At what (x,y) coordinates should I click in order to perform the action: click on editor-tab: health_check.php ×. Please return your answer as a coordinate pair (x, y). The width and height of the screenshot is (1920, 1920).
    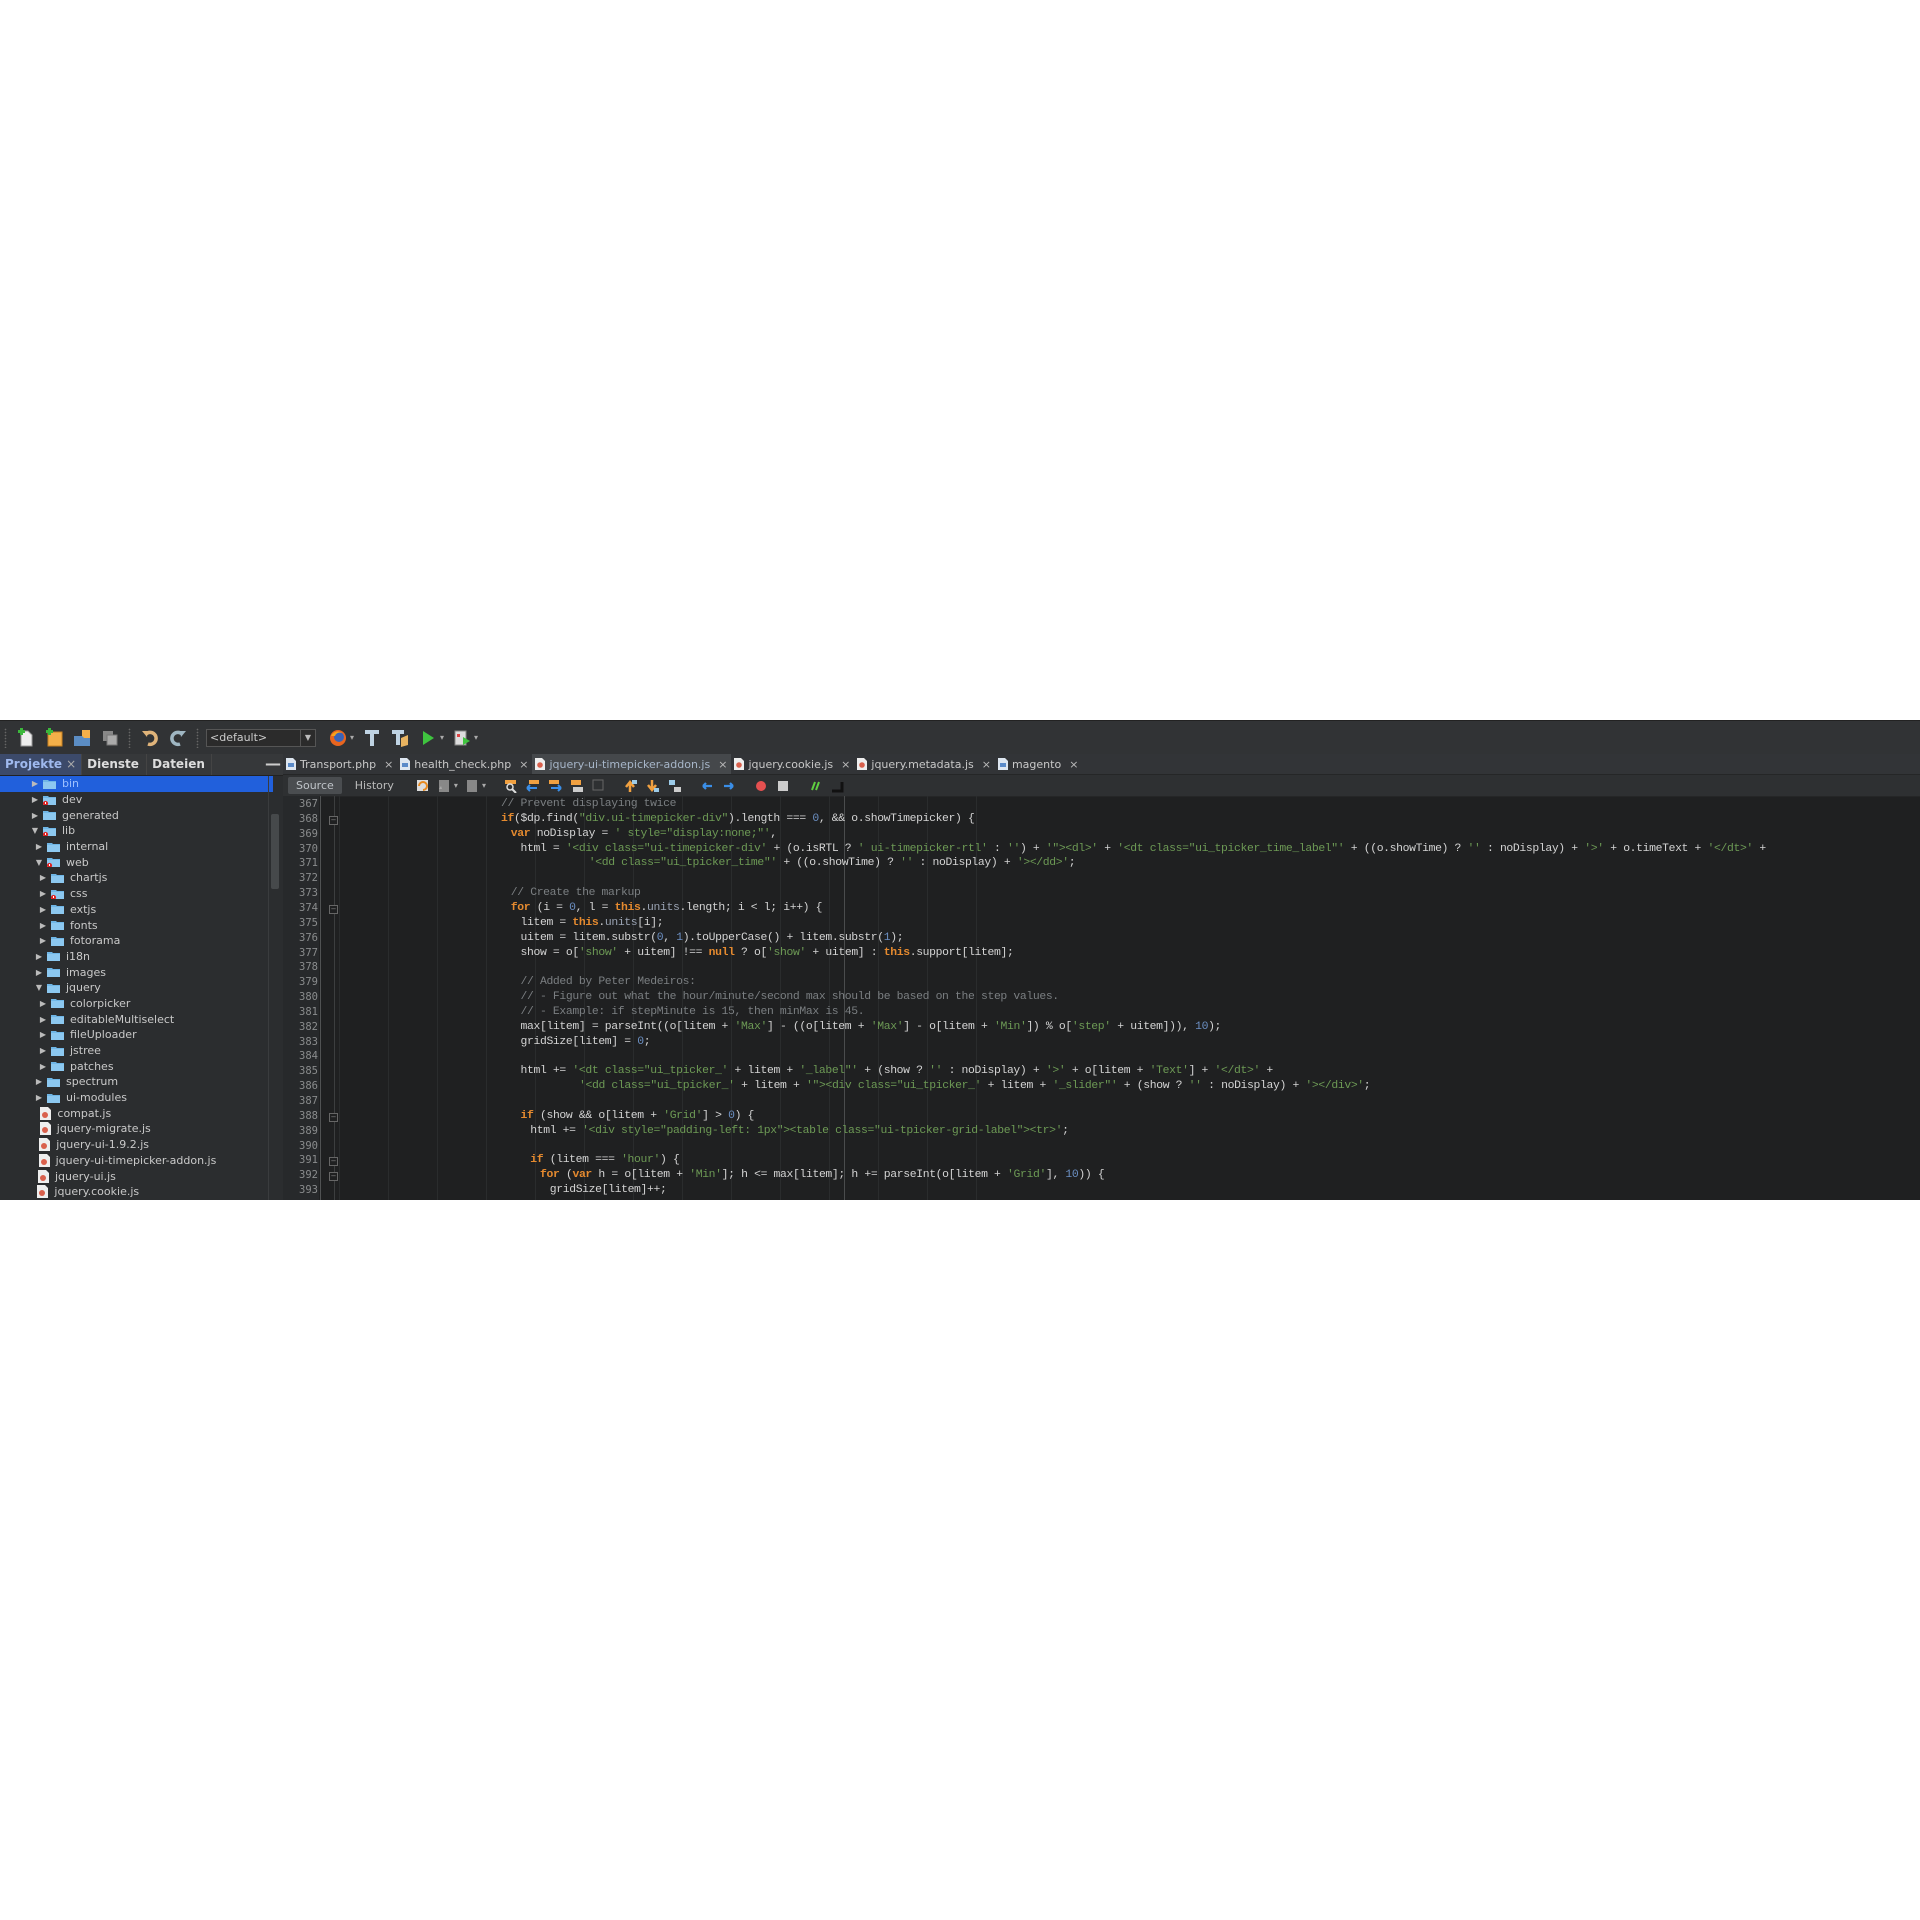
    Looking at the image, I should click on (464, 764).